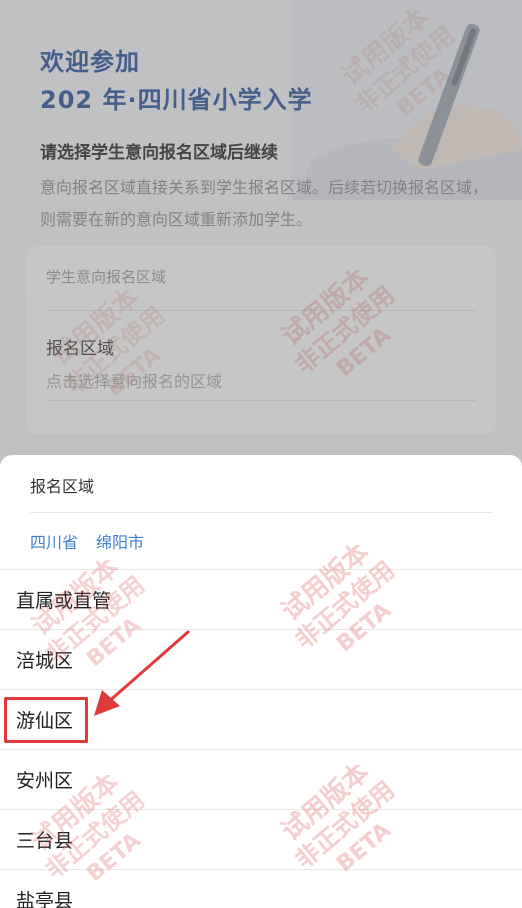 The height and width of the screenshot is (908, 522). I want to click on sheet-title: 报名区域, so click(62, 486).